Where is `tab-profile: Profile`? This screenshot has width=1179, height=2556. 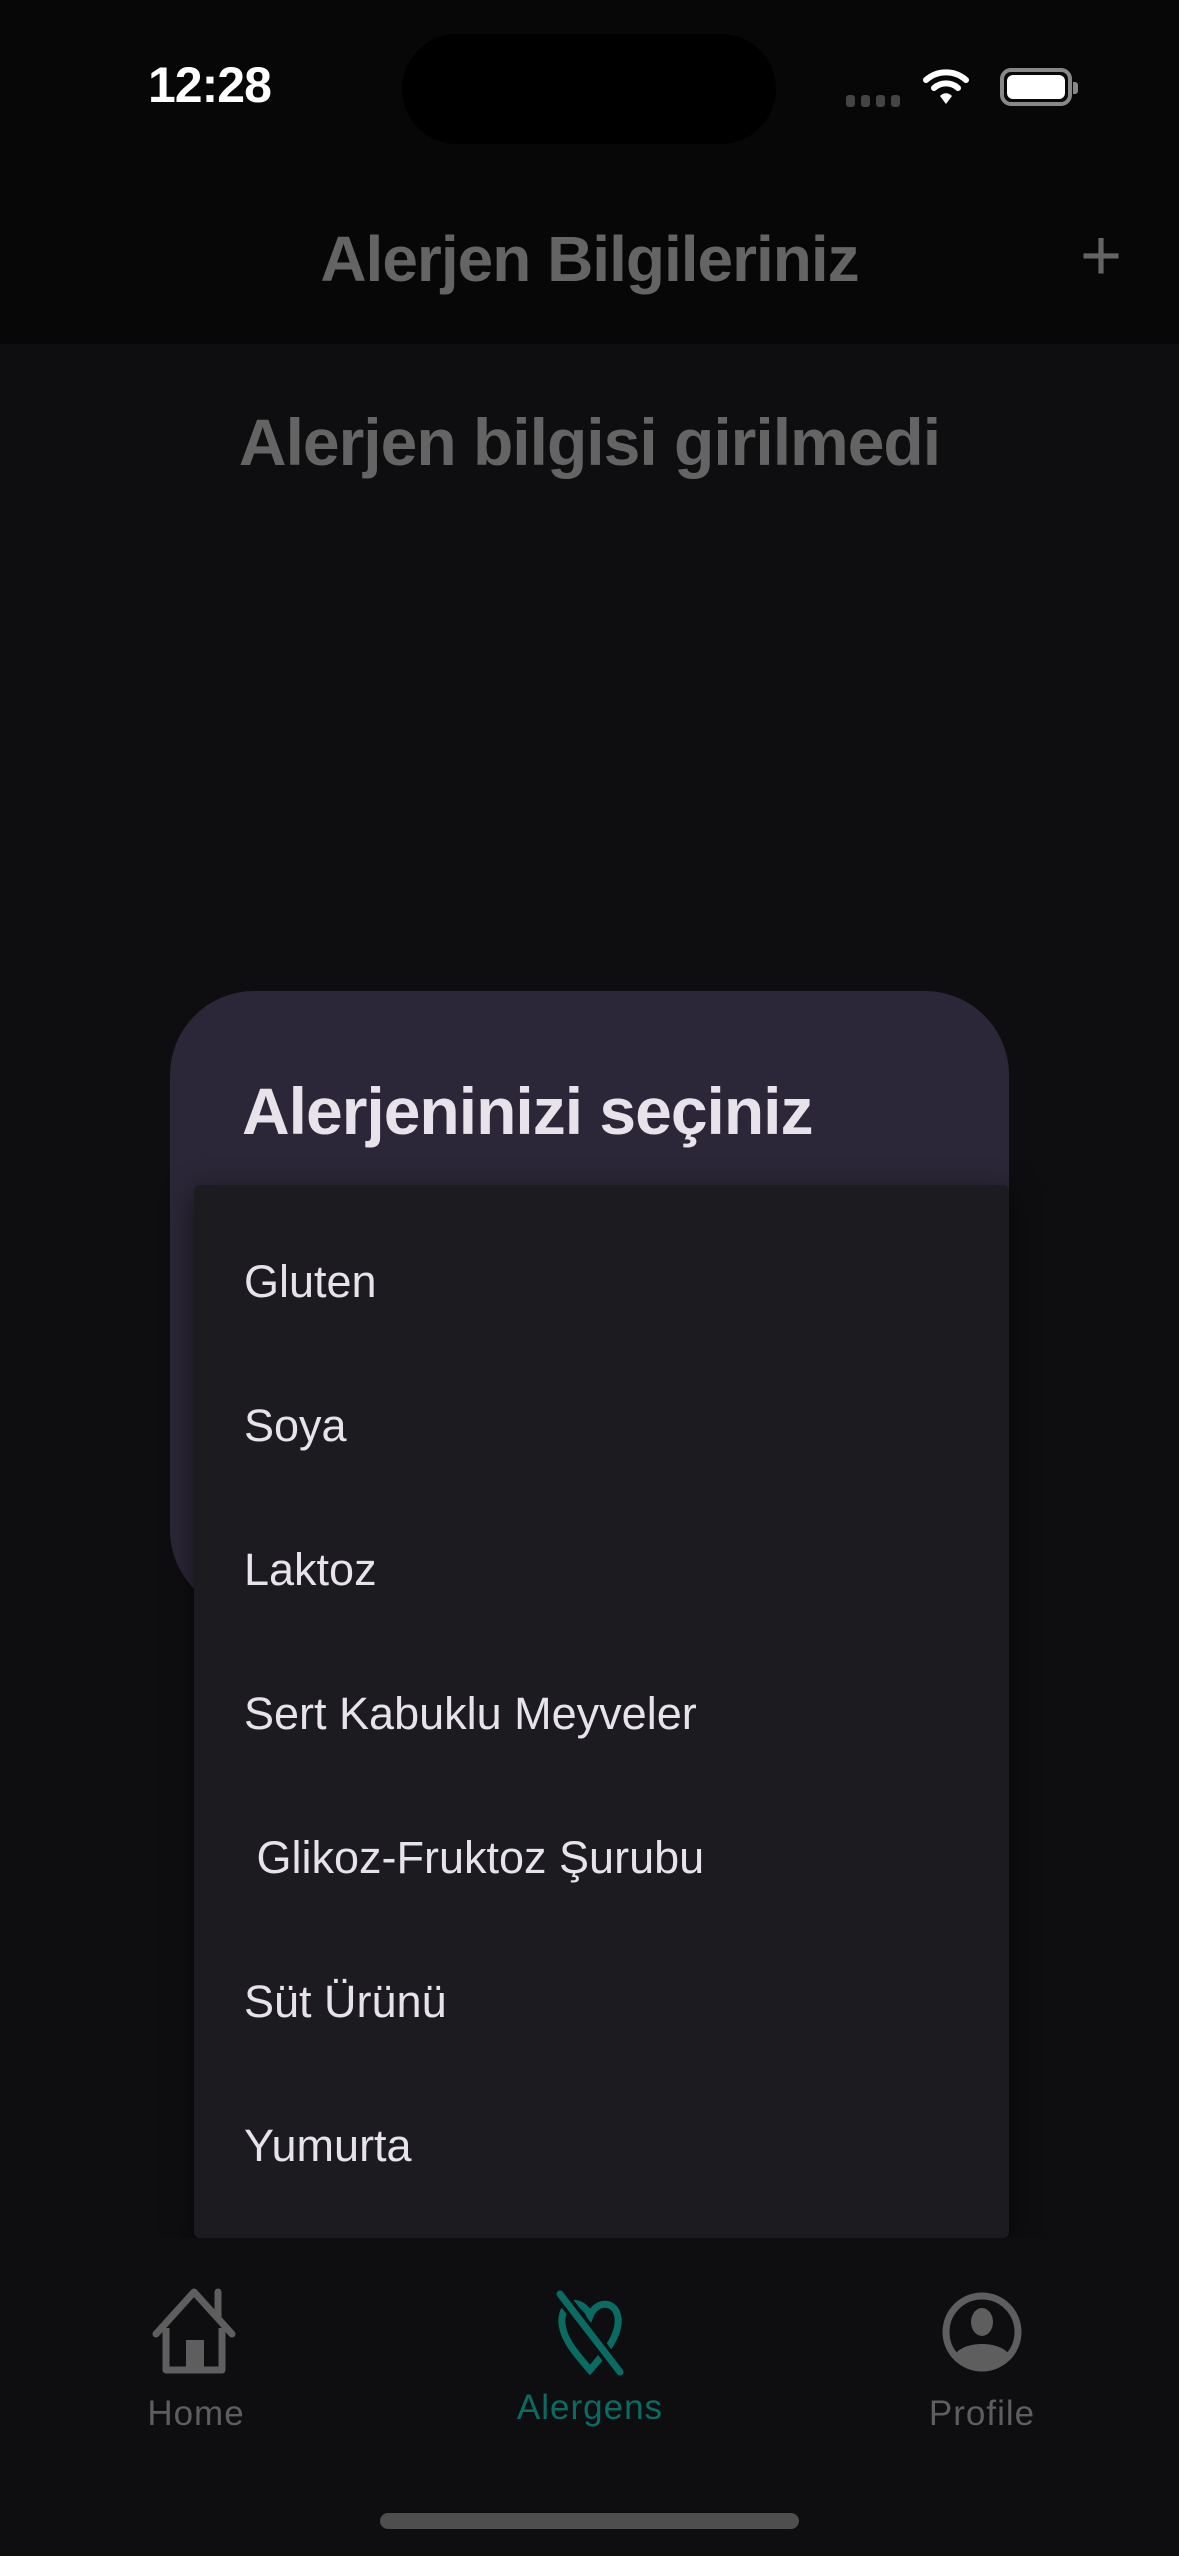
tab-profile: Profile is located at coordinates (982, 2361).